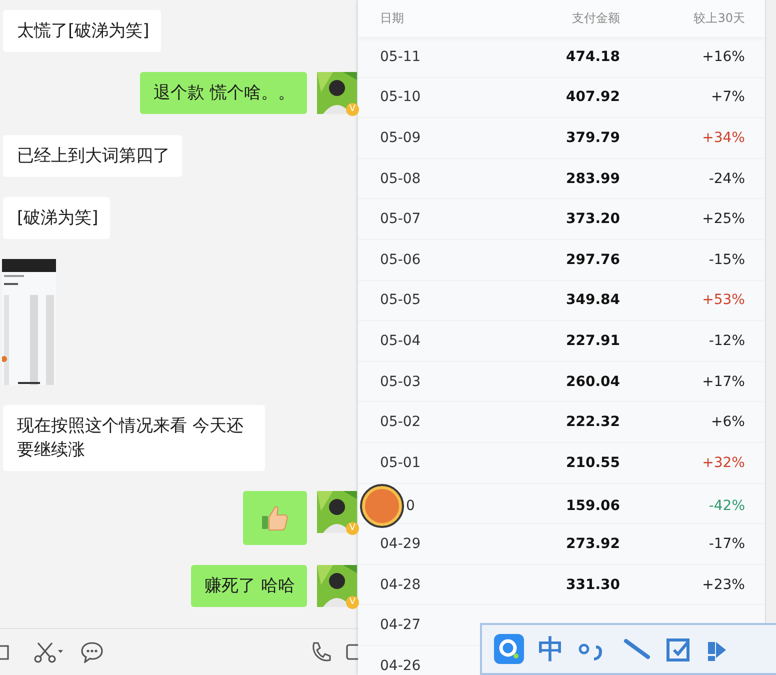 This screenshot has width=776, height=675. Describe the element at coordinates (593, 506) in the screenshot. I see `table-cell: 159.06` at that location.